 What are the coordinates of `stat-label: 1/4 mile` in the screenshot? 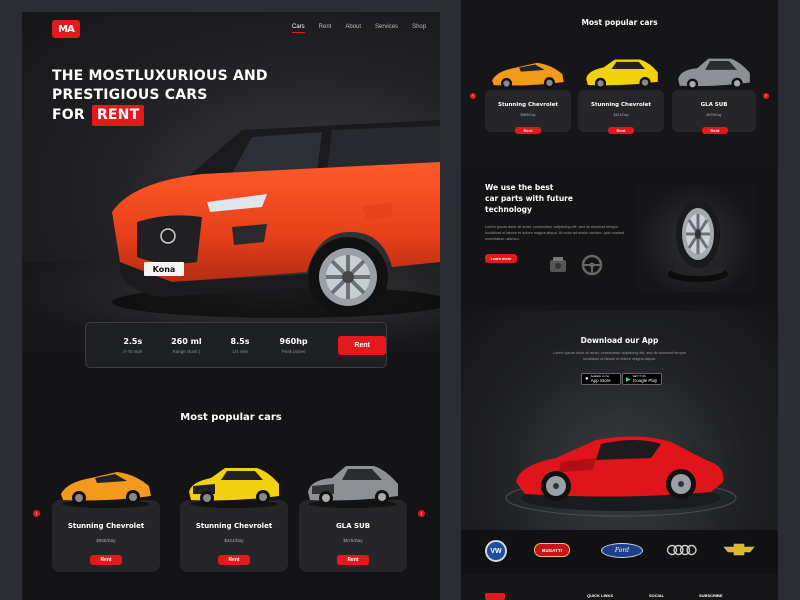 It's located at (240, 351).